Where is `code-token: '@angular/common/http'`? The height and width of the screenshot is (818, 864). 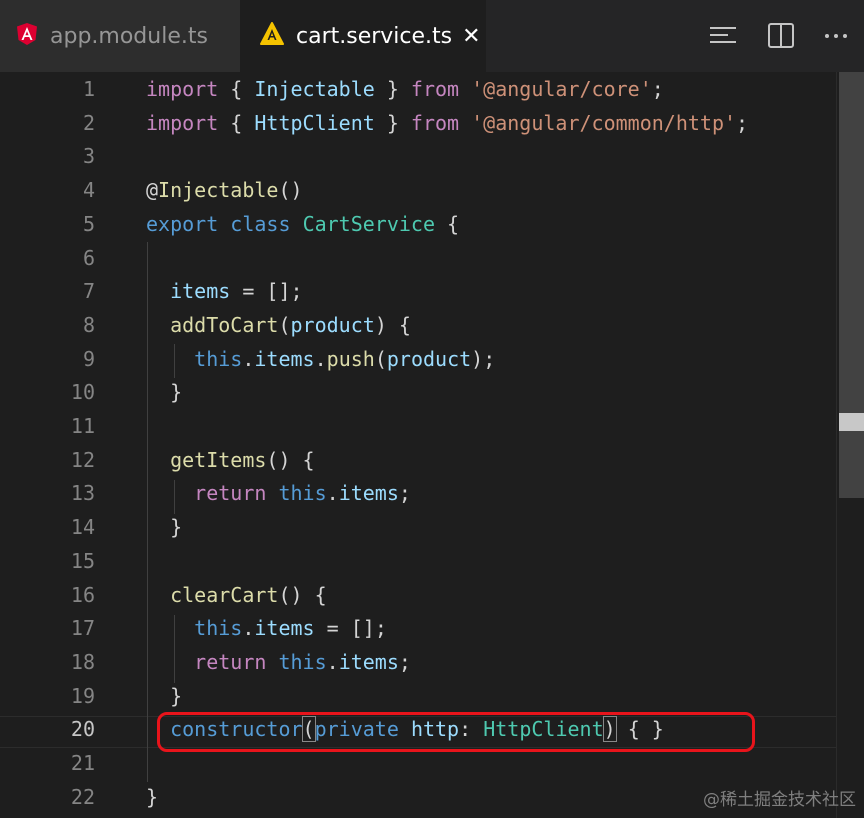 code-token: '@angular/common/http' is located at coordinates (604, 122).